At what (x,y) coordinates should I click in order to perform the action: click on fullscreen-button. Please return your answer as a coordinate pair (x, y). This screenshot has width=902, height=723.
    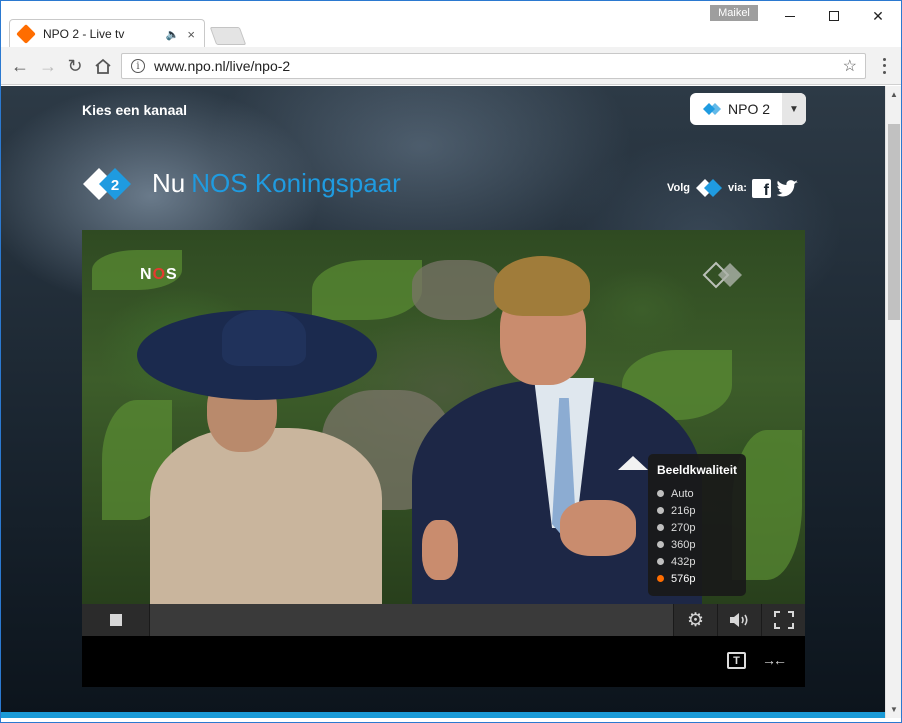
    Looking at the image, I should click on (783, 620).